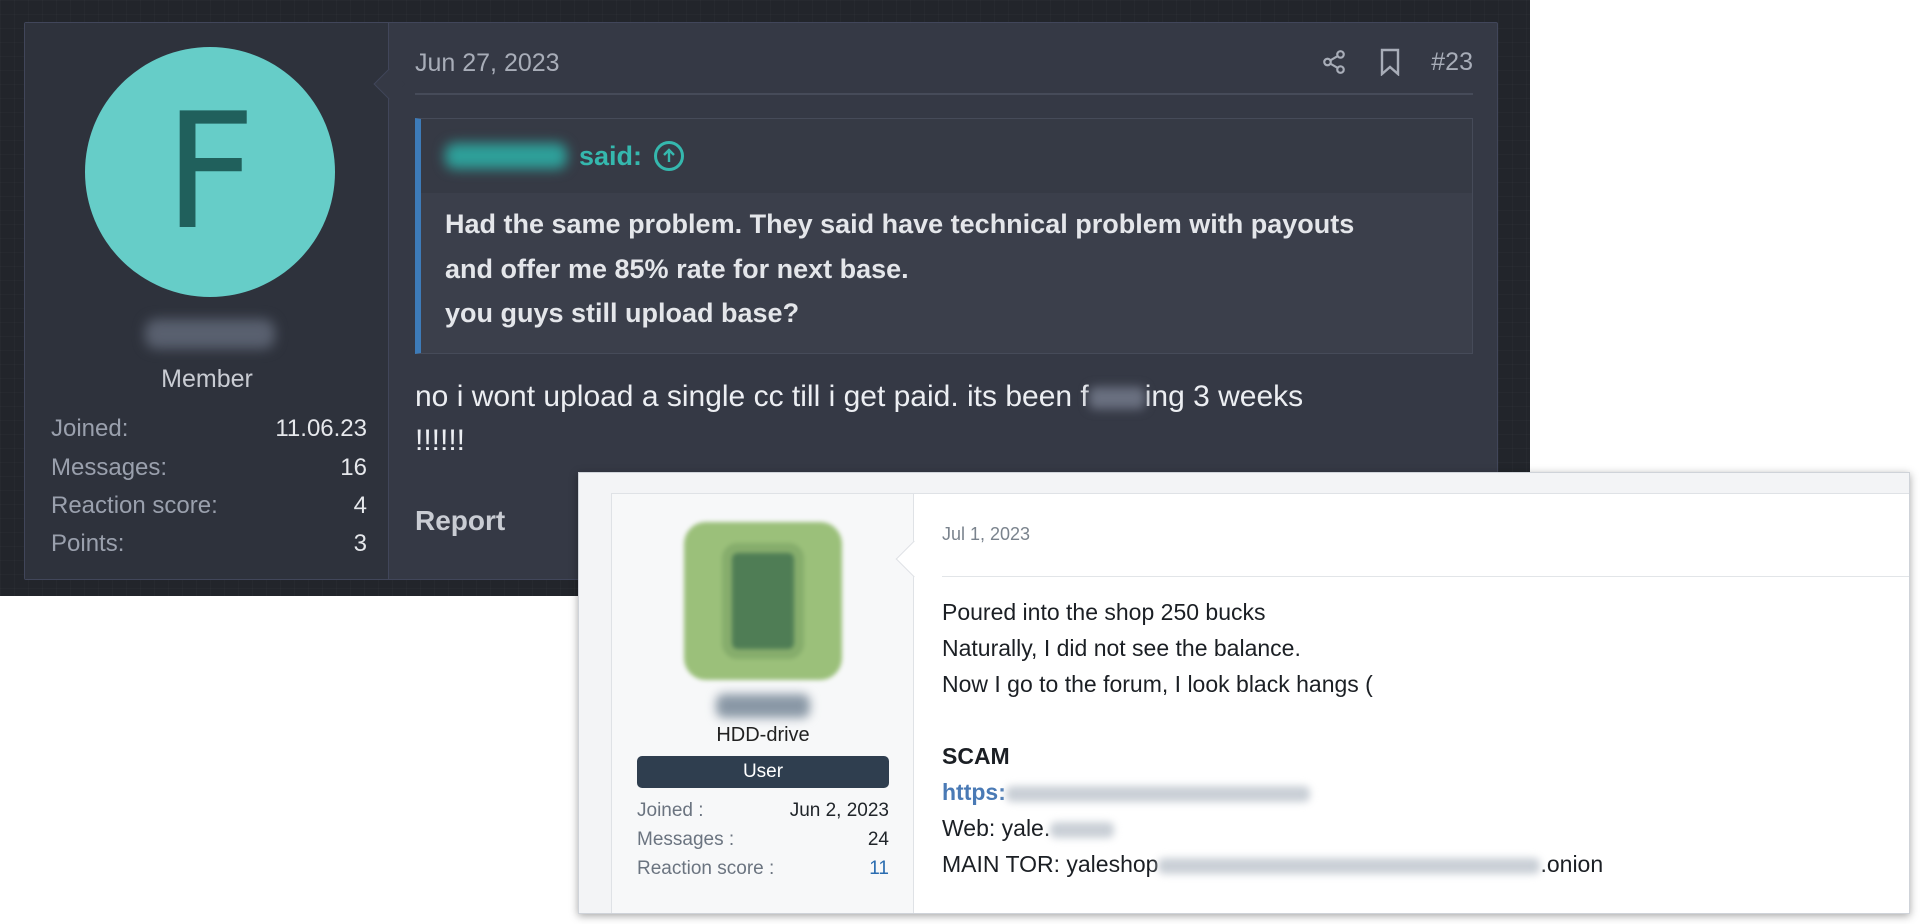 The height and width of the screenshot is (924, 1920). What do you see at coordinates (1082, 829) in the screenshot?
I see `redacted-domain` at bounding box center [1082, 829].